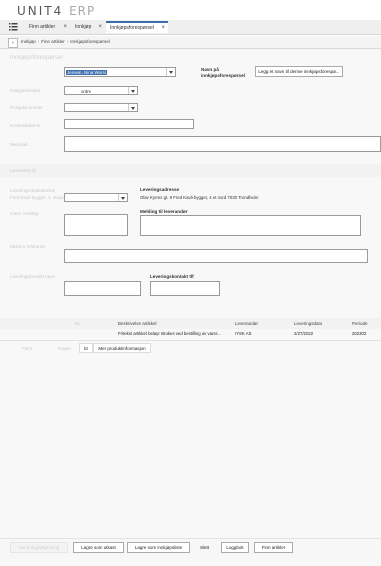  I want to click on grid-ghost-action-copy: Kopier, so click(65, 348).